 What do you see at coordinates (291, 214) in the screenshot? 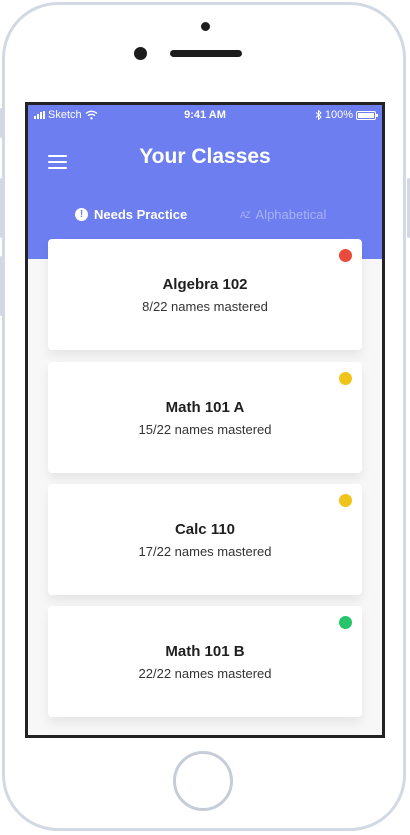
I see `tab-label: Alphabetical` at bounding box center [291, 214].